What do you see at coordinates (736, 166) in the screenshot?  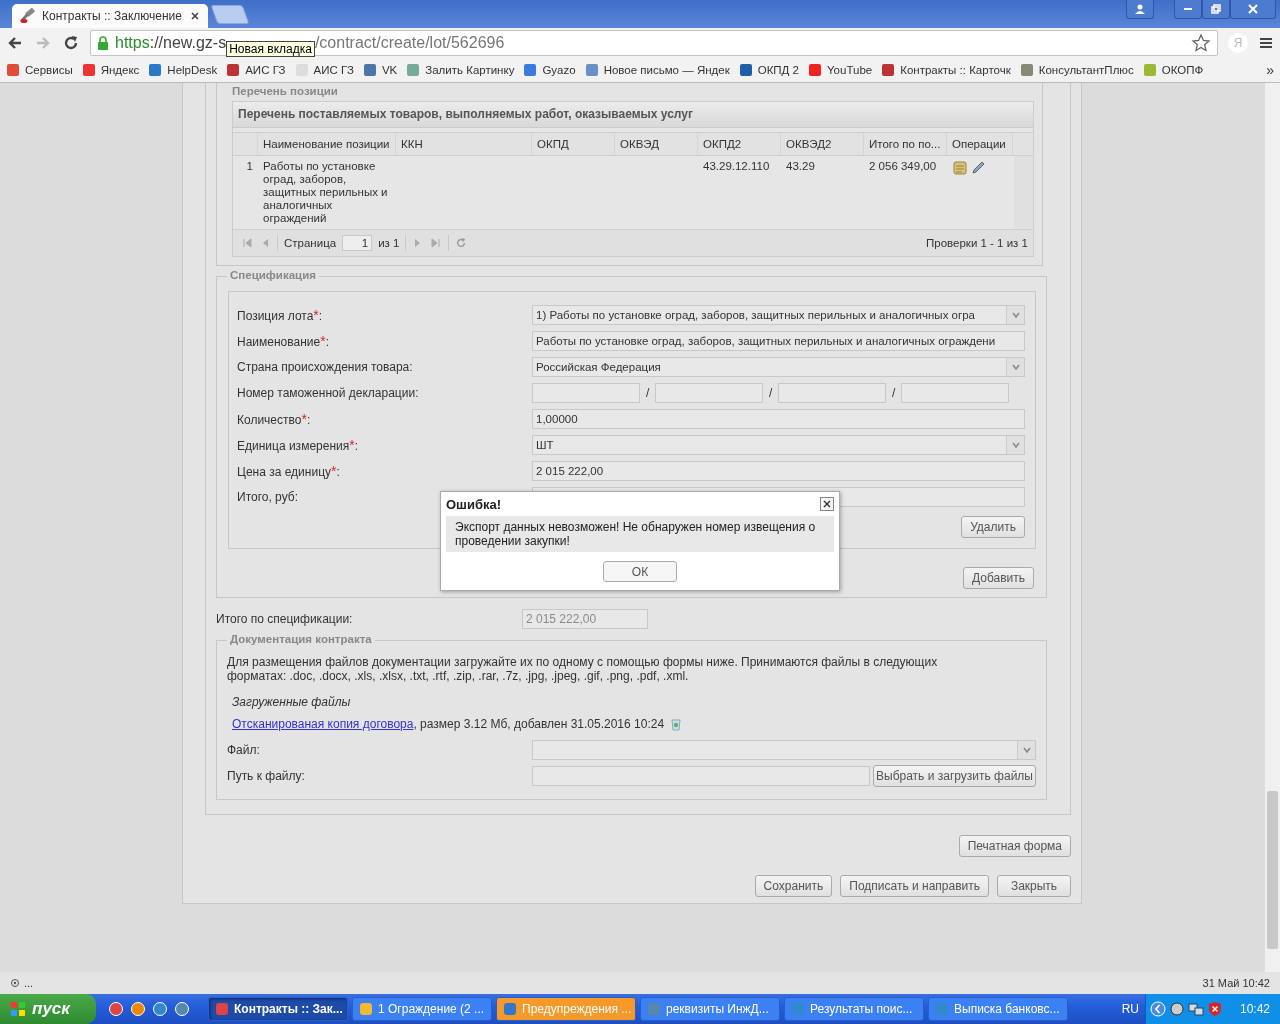 I see `table-cell-text: 43.29.12.110` at bounding box center [736, 166].